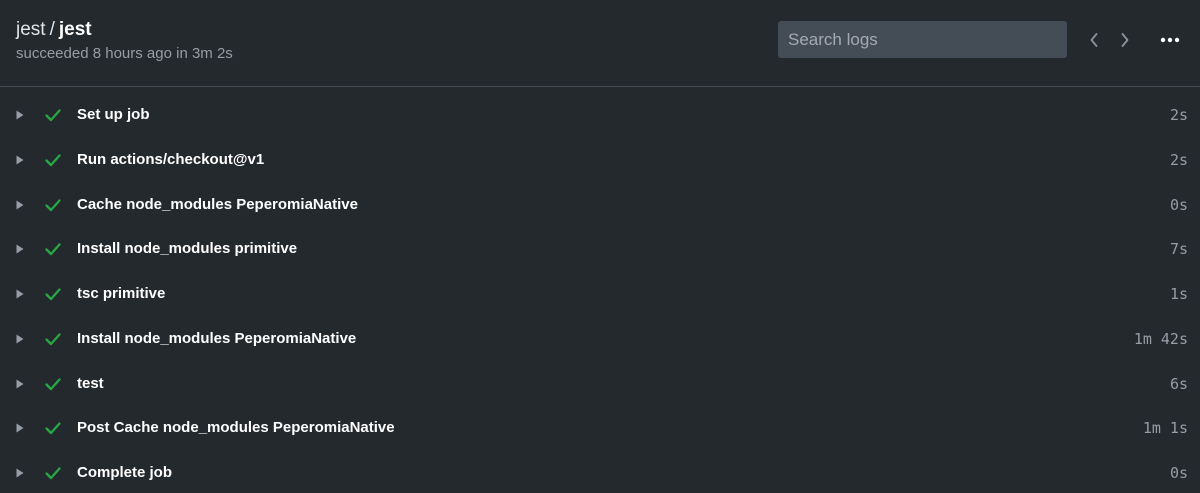 This screenshot has height=493, width=1200. I want to click on more-options-button, so click(1170, 40).